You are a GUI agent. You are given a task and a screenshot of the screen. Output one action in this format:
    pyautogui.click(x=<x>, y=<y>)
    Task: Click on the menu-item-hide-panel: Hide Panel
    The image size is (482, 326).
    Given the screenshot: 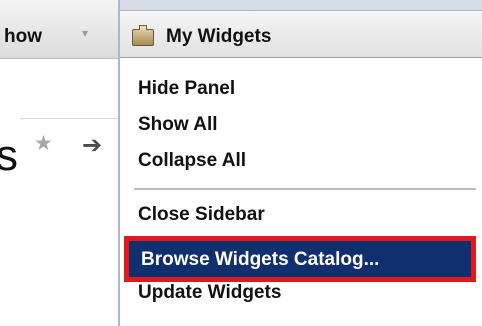 What is the action you would take?
    pyautogui.click(x=186, y=89)
    